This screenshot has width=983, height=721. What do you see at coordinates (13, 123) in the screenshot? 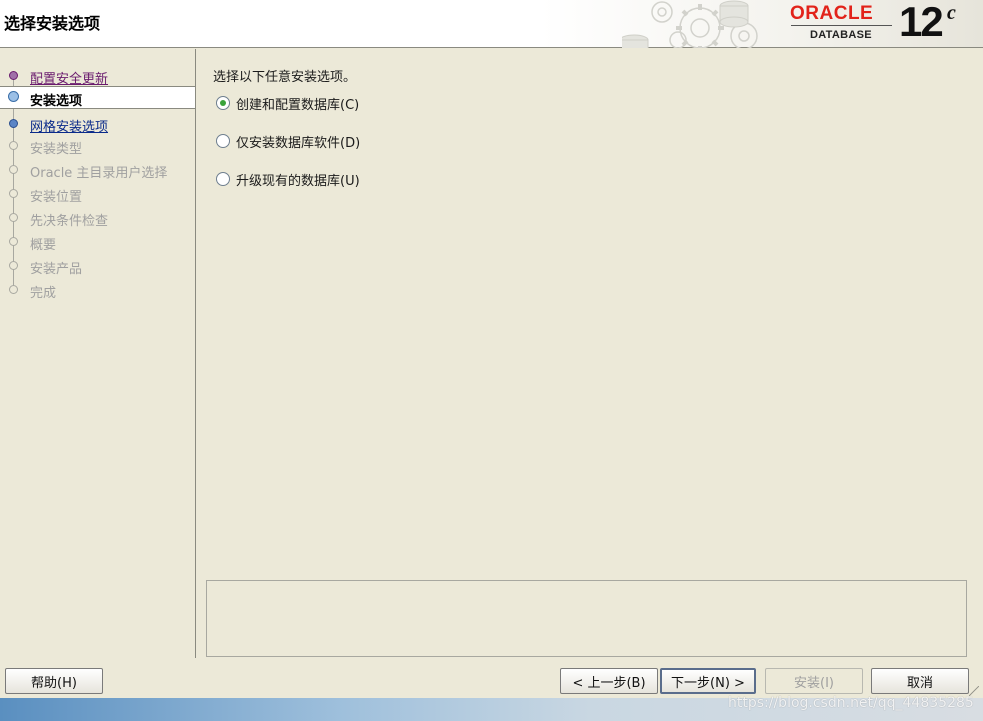
I see `step-link-icon` at bounding box center [13, 123].